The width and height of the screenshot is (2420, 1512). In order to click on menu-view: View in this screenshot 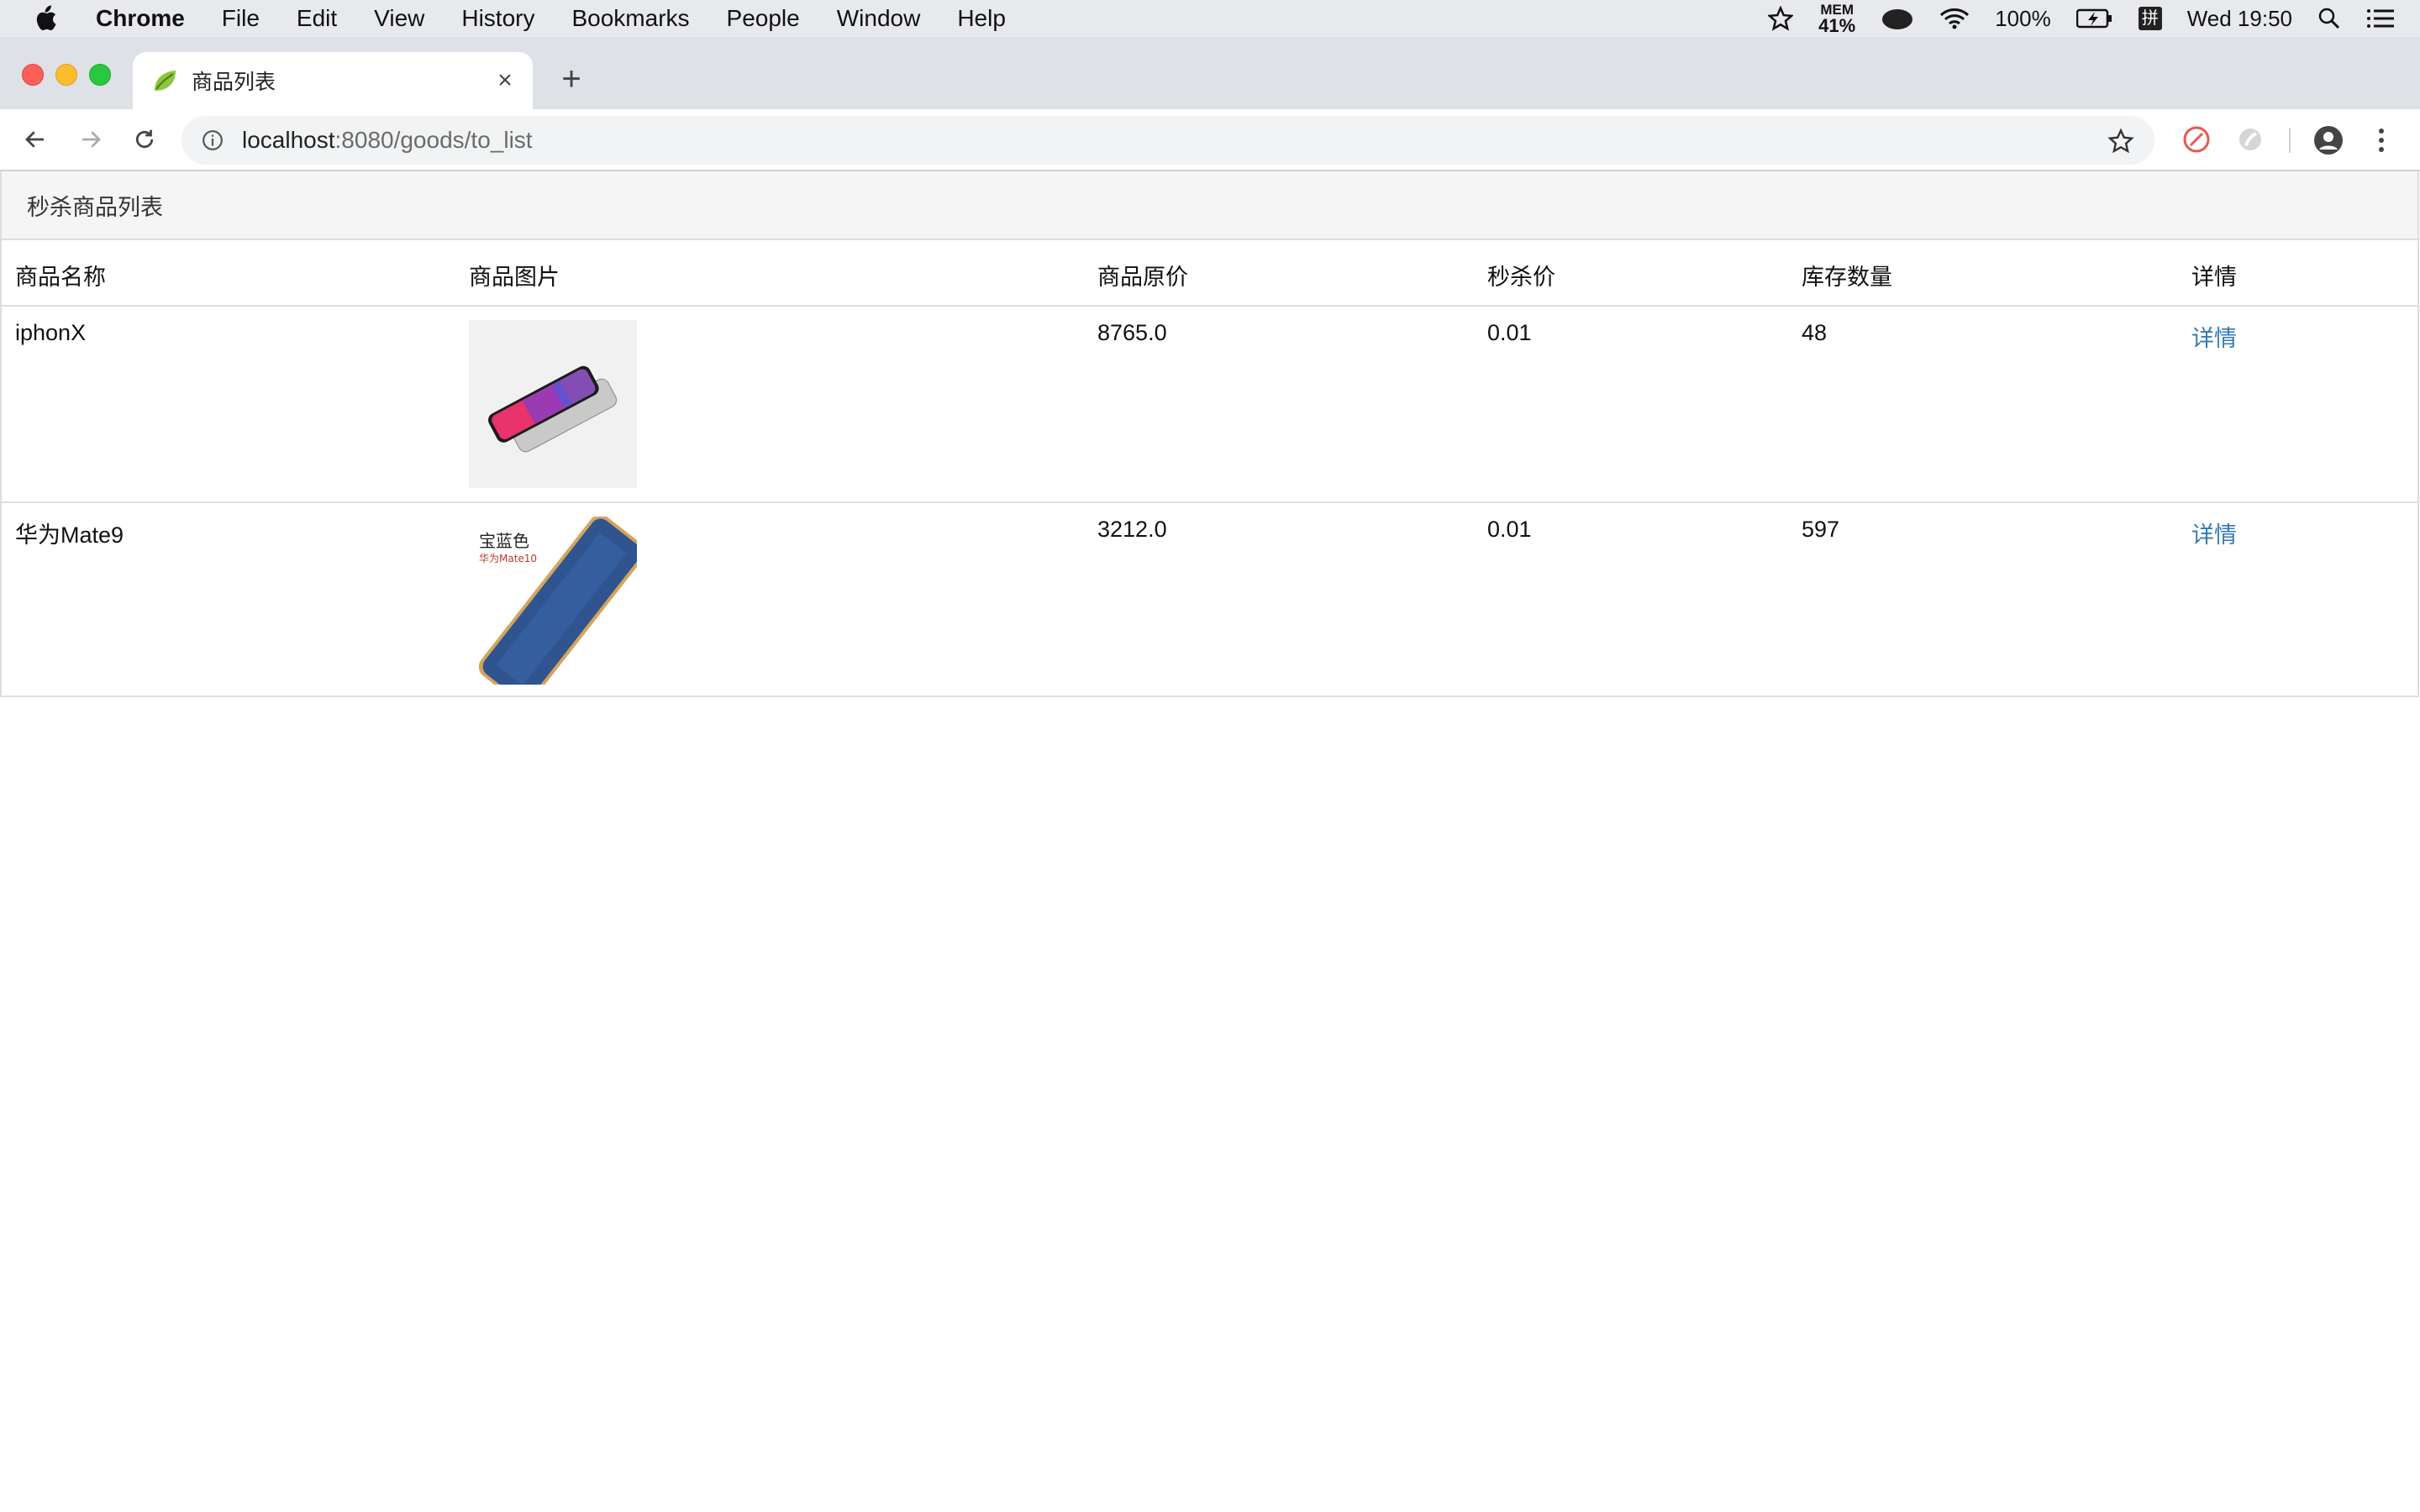, I will do `click(399, 18)`.